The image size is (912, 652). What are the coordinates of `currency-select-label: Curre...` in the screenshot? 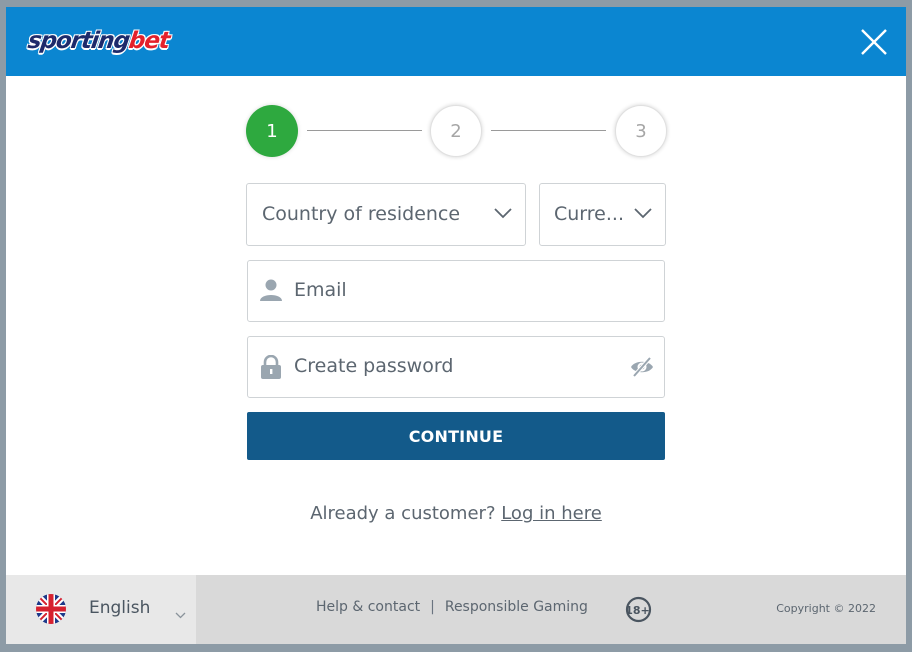 It's located at (589, 214).